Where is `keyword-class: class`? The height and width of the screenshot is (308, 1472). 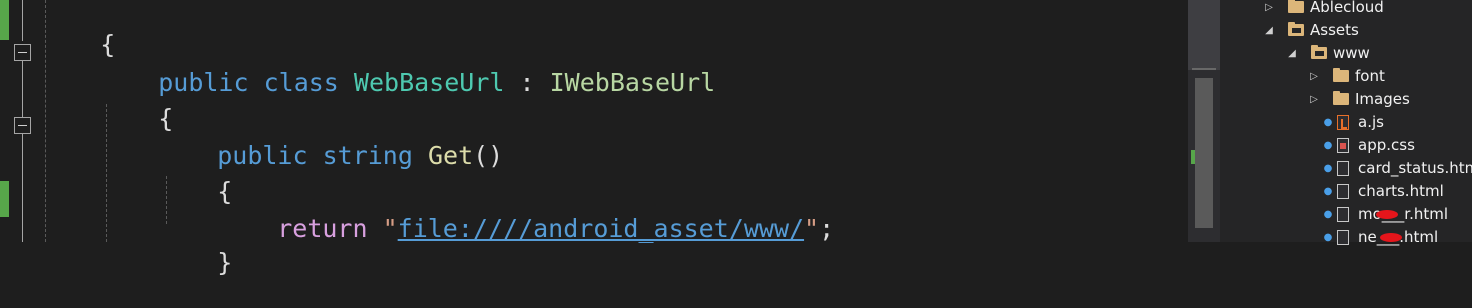 keyword-class: class is located at coordinates (301, 82).